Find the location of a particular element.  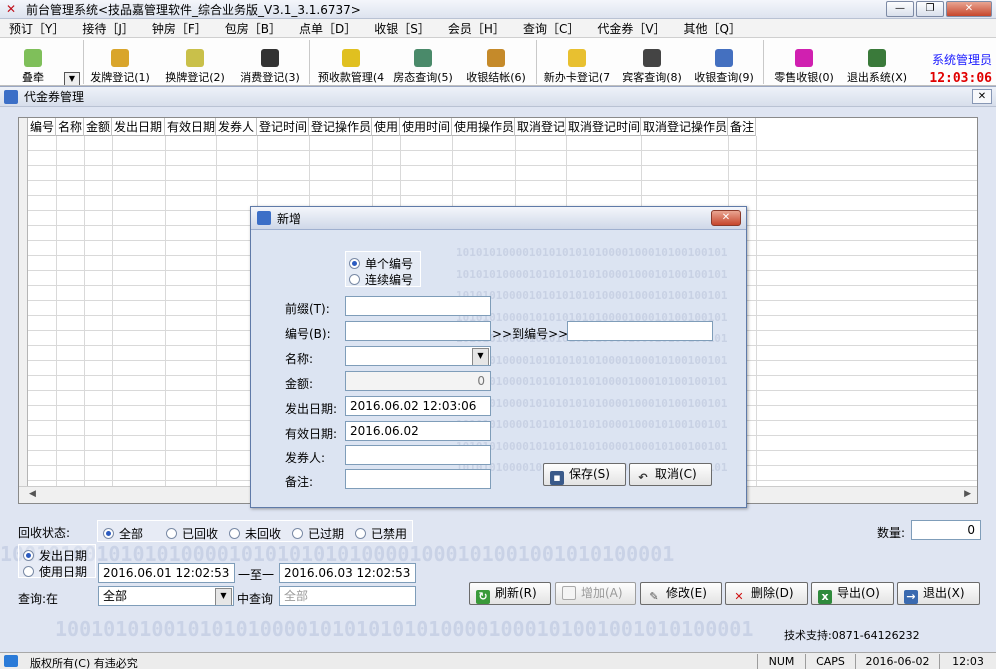

col-use-operator: 使用操作员 is located at coordinates (483, 127).